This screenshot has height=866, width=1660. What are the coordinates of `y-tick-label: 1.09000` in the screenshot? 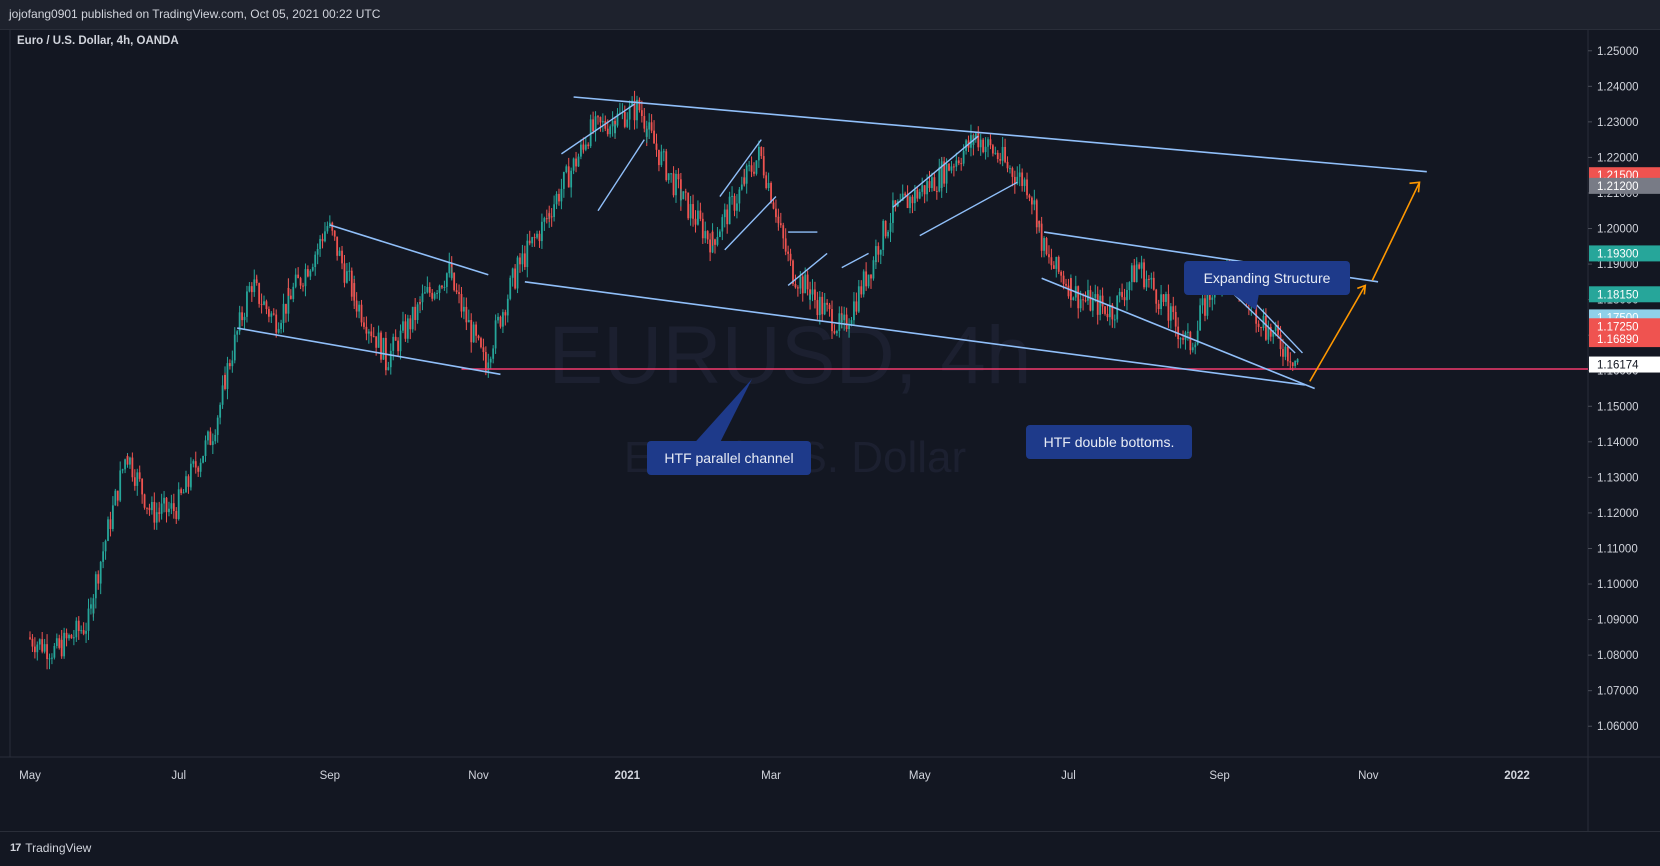 It's located at (1618, 621).